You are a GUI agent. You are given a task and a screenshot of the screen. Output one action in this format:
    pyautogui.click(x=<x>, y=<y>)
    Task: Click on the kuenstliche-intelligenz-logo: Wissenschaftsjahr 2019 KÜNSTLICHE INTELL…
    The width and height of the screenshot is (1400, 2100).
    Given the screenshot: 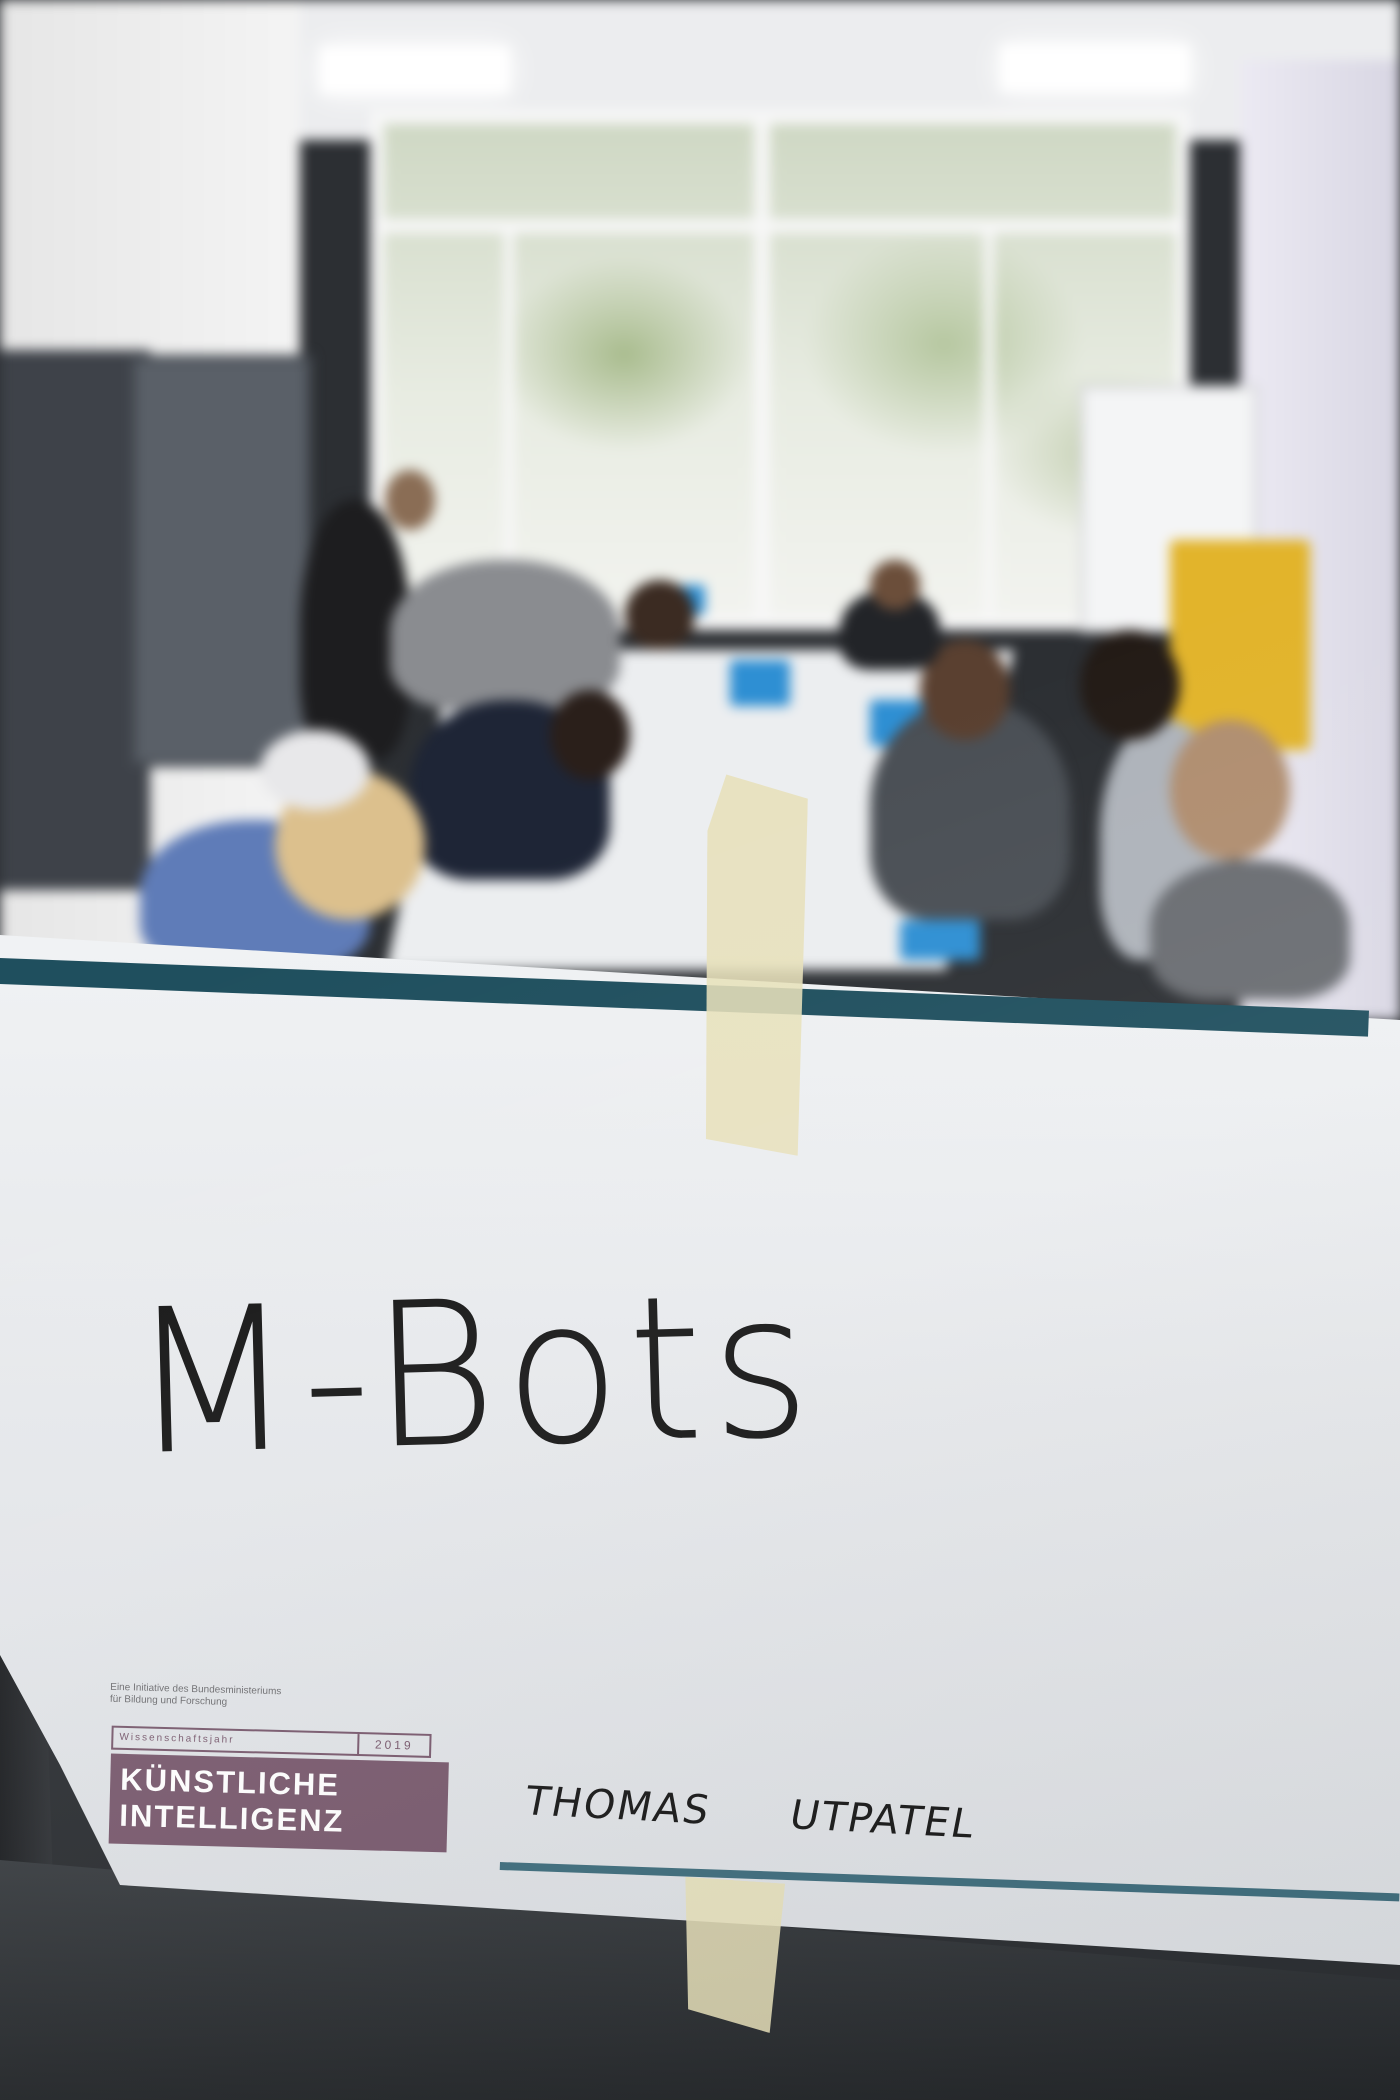 What is the action you would take?
    pyautogui.click(x=279, y=1793)
    